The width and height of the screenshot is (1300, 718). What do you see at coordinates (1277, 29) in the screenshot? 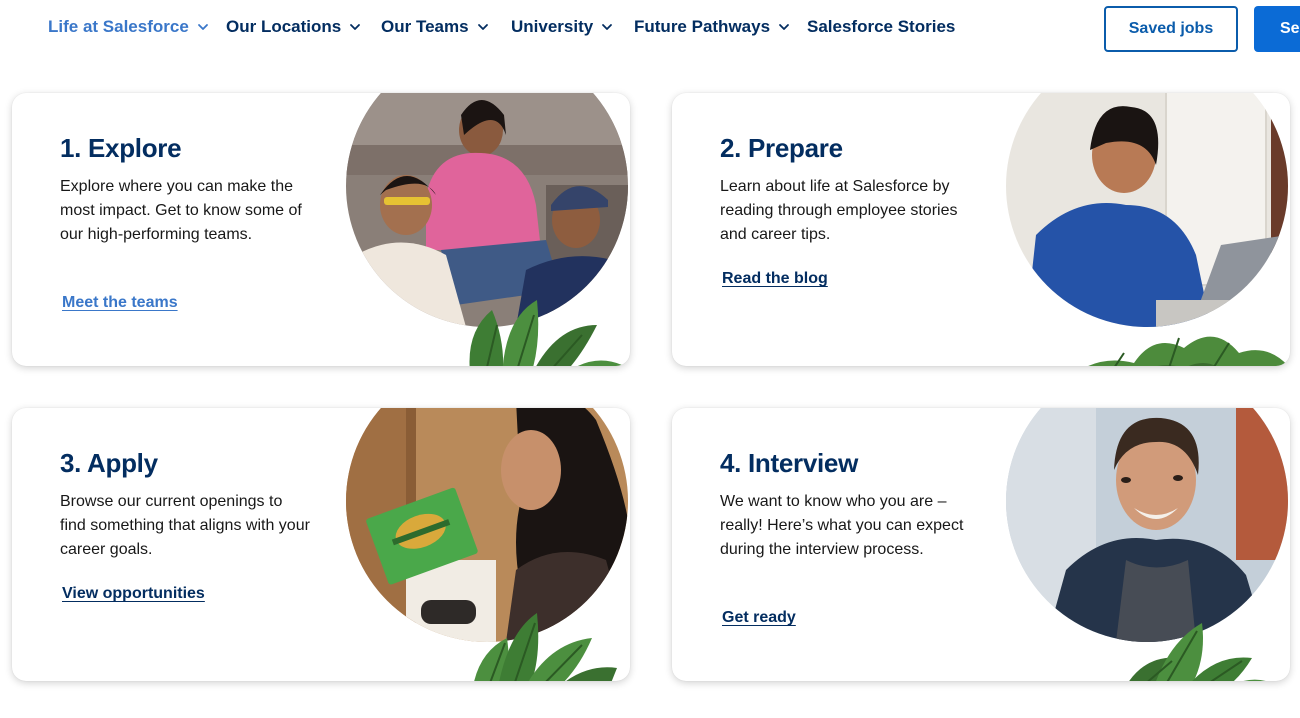
I see `search-jobs-button: Se` at bounding box center [1277, 29].